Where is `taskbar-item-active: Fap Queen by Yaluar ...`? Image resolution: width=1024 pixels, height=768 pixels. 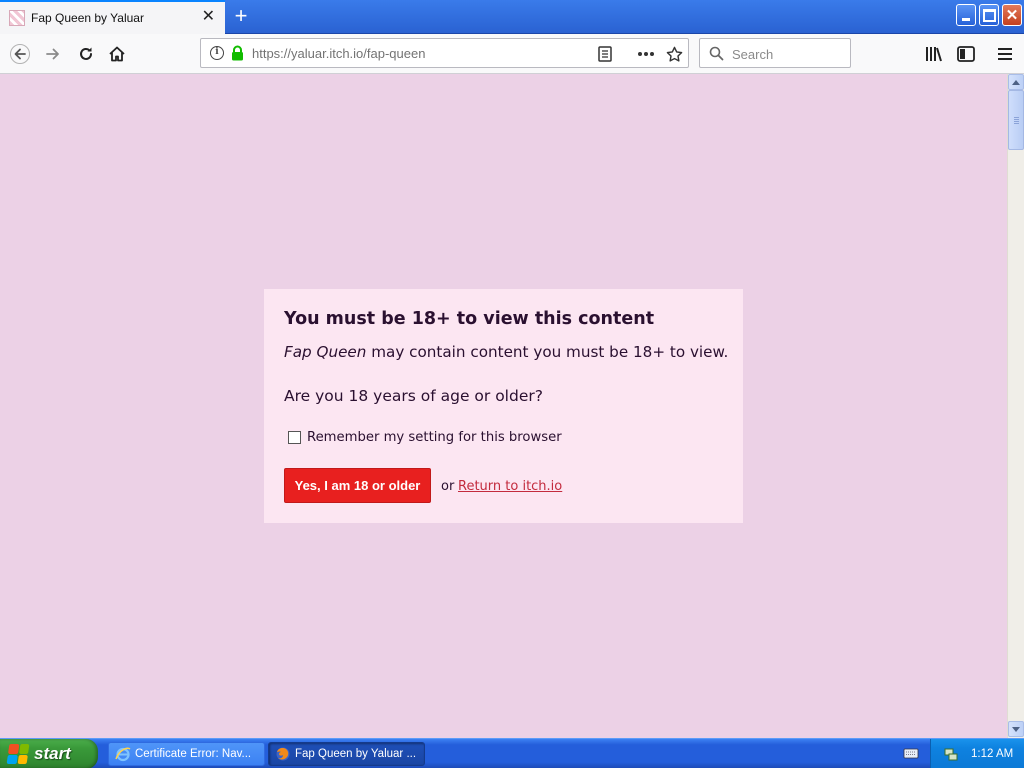 taskbar-item-active: Fap Queen by Yaluar ... is located at coordinates (346, 754).